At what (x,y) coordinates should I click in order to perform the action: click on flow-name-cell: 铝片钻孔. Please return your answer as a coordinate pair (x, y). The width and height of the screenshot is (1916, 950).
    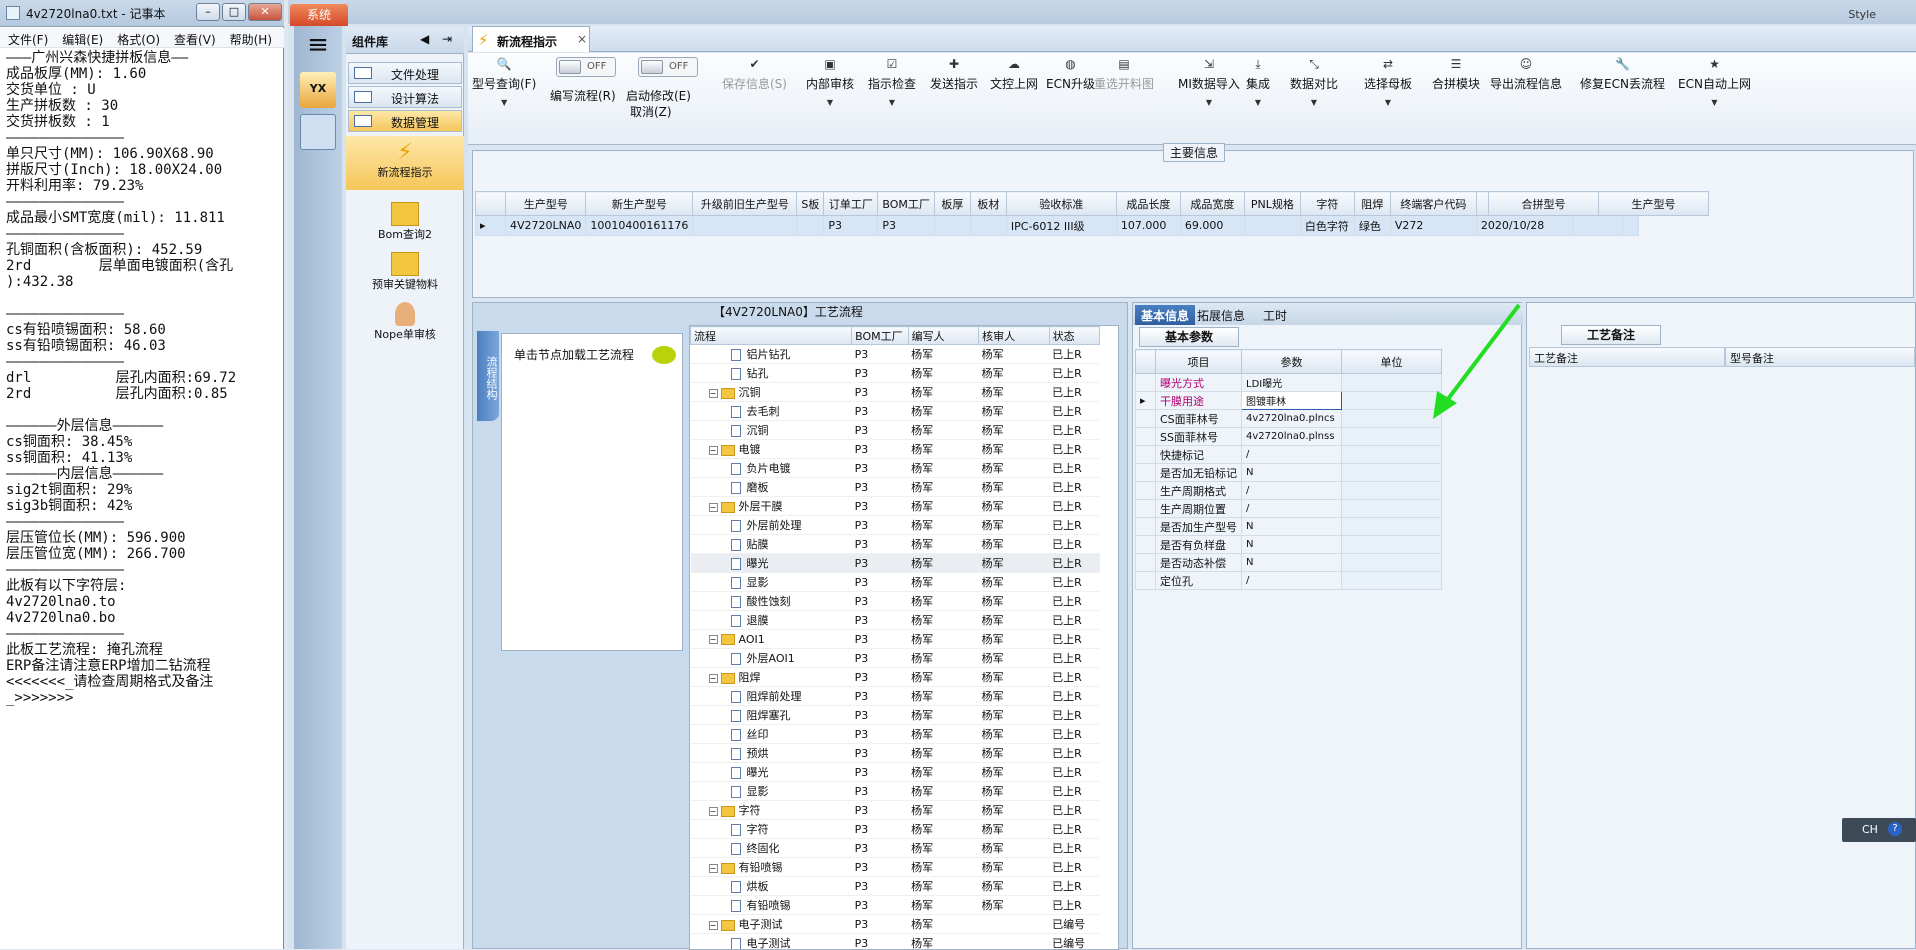
    Looking at the image, I should click on (771, 354).